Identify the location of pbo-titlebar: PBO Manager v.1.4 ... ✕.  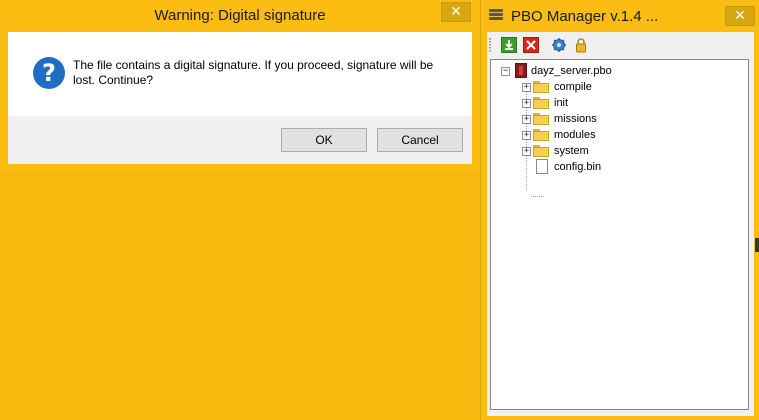
(620, 16).